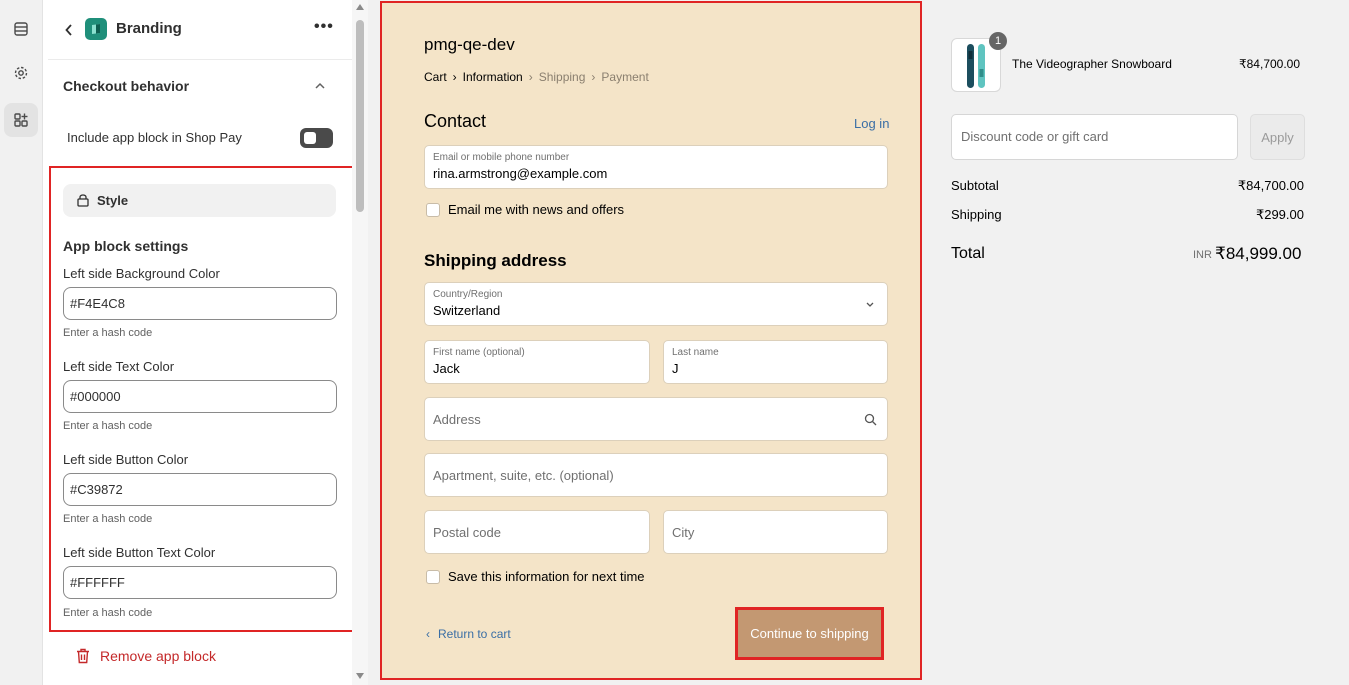 This screenshot has width=1349, height=685. Describe the element at coordinates (199, 200) in the screenshot. I see `style-tab: Style` at that location.